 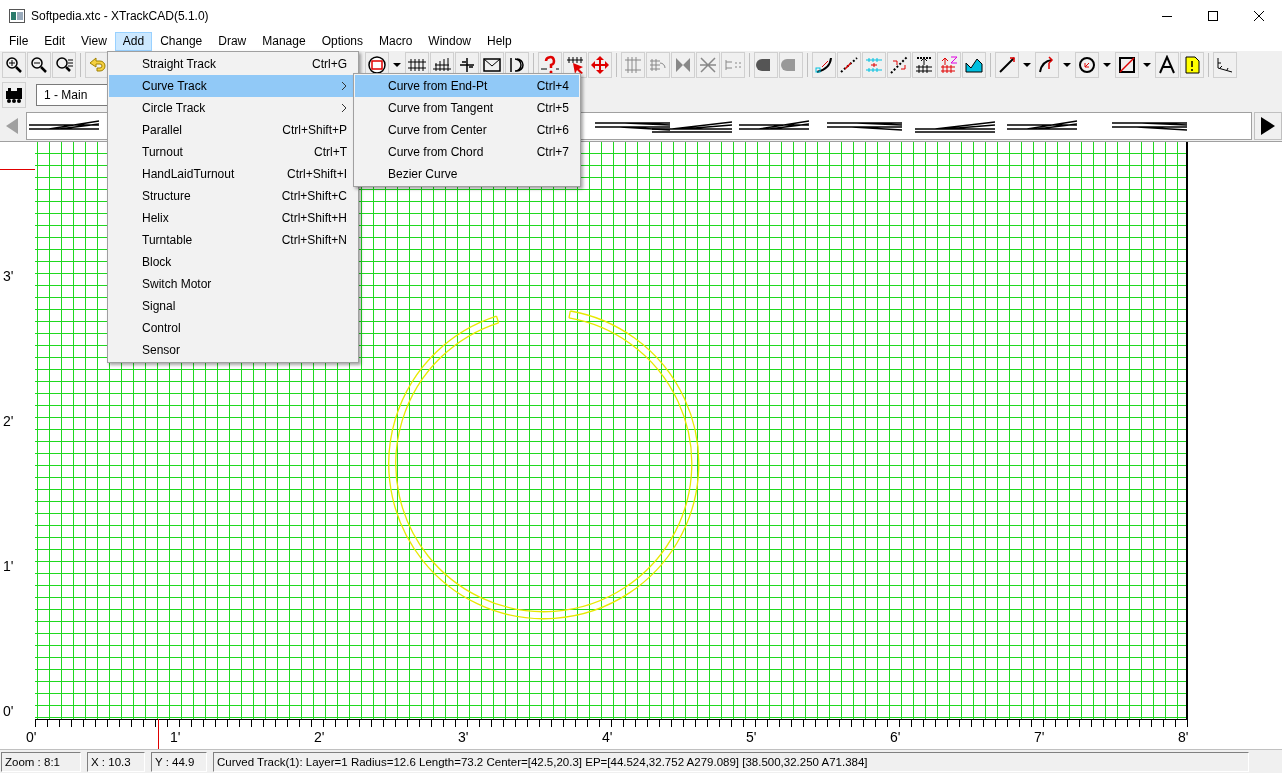 I want to click on shortcut-label: Ctrl+Shift+P, so click(x=314, y=130).